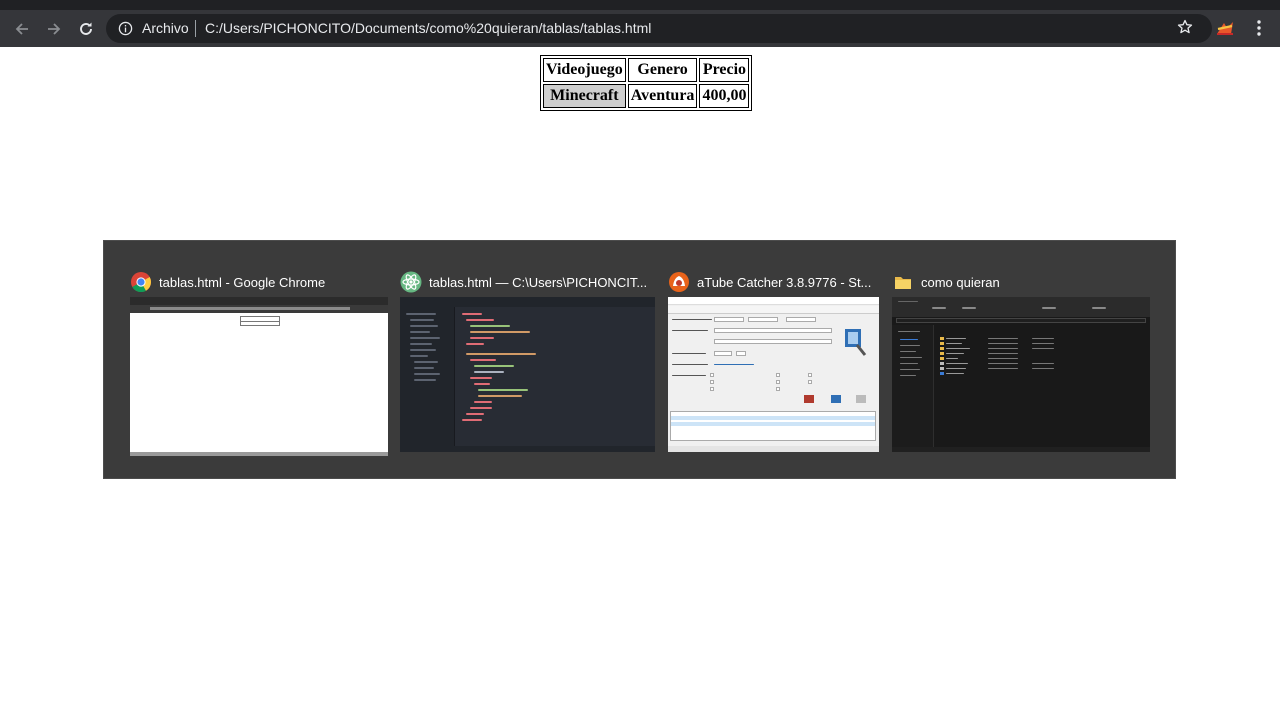 Image resolution: width=1280 pixels, height=720 pixels. I want to click on browser-menu-button, so click(1259, 28).